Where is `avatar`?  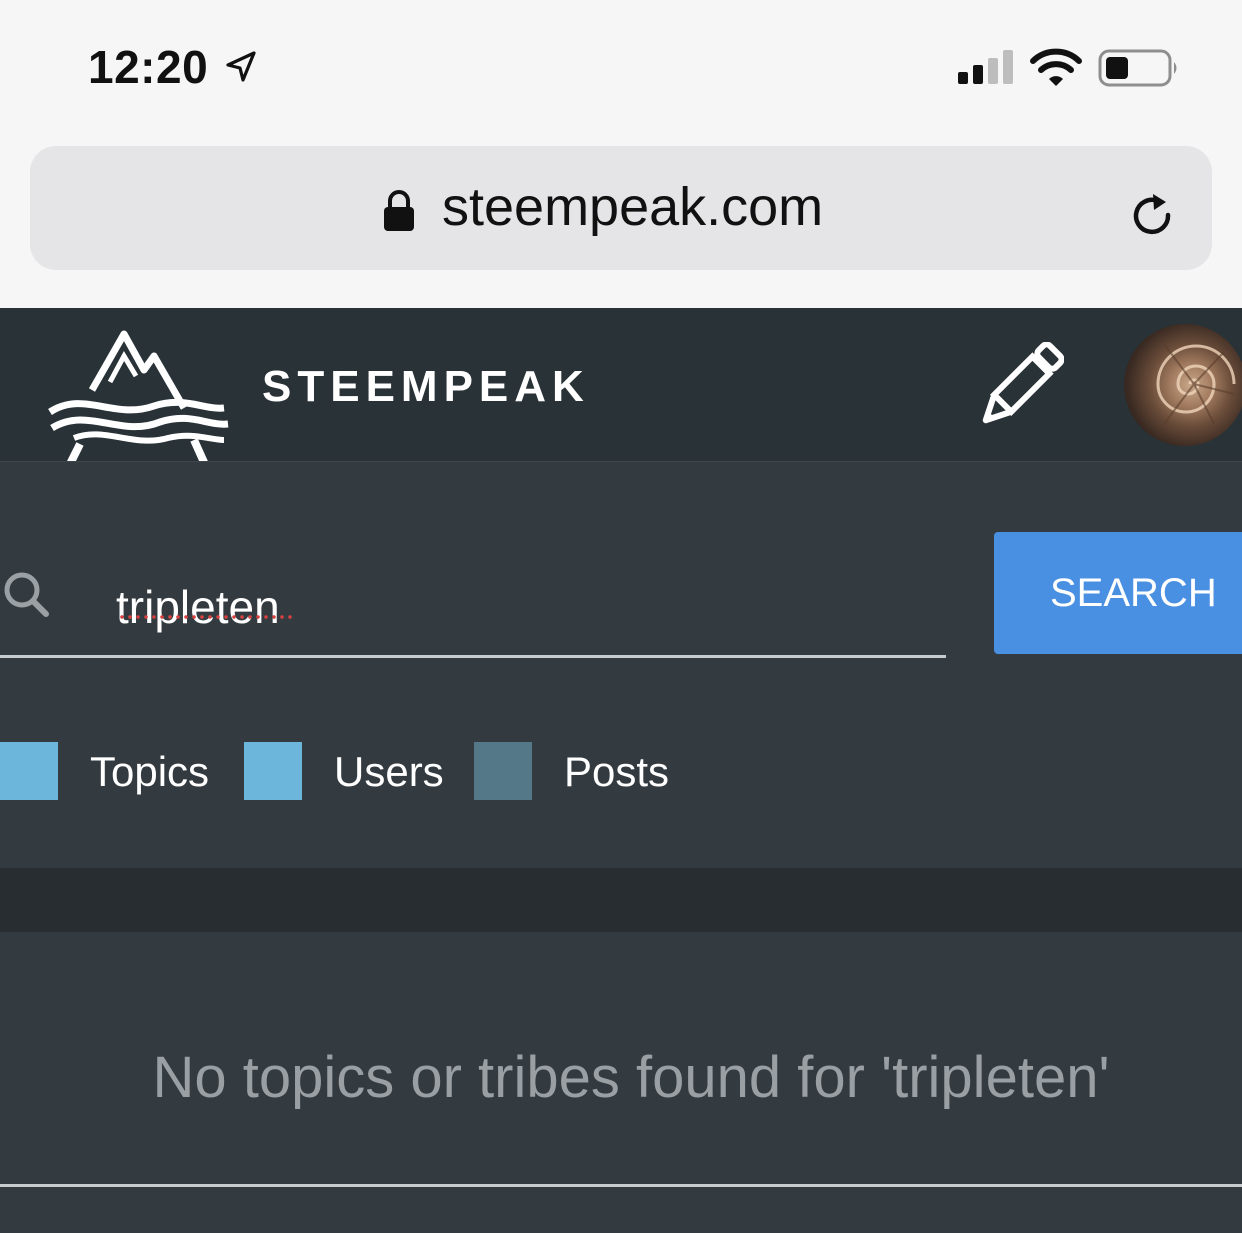 avatar is located at coordinates (1183, 385).